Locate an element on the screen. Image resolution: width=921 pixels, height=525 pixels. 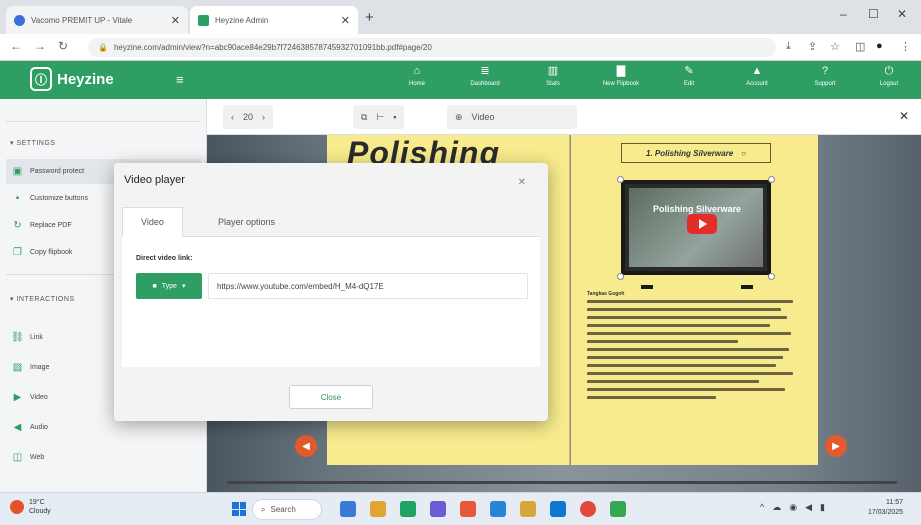
section-heading: 1. Polishing Silverware ○ is located at coordinates (696, 153).